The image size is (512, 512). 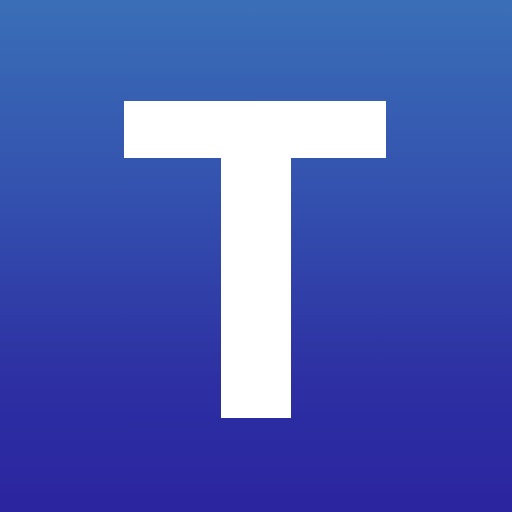 I want to click on t-stem, so click(x=256, y=259).